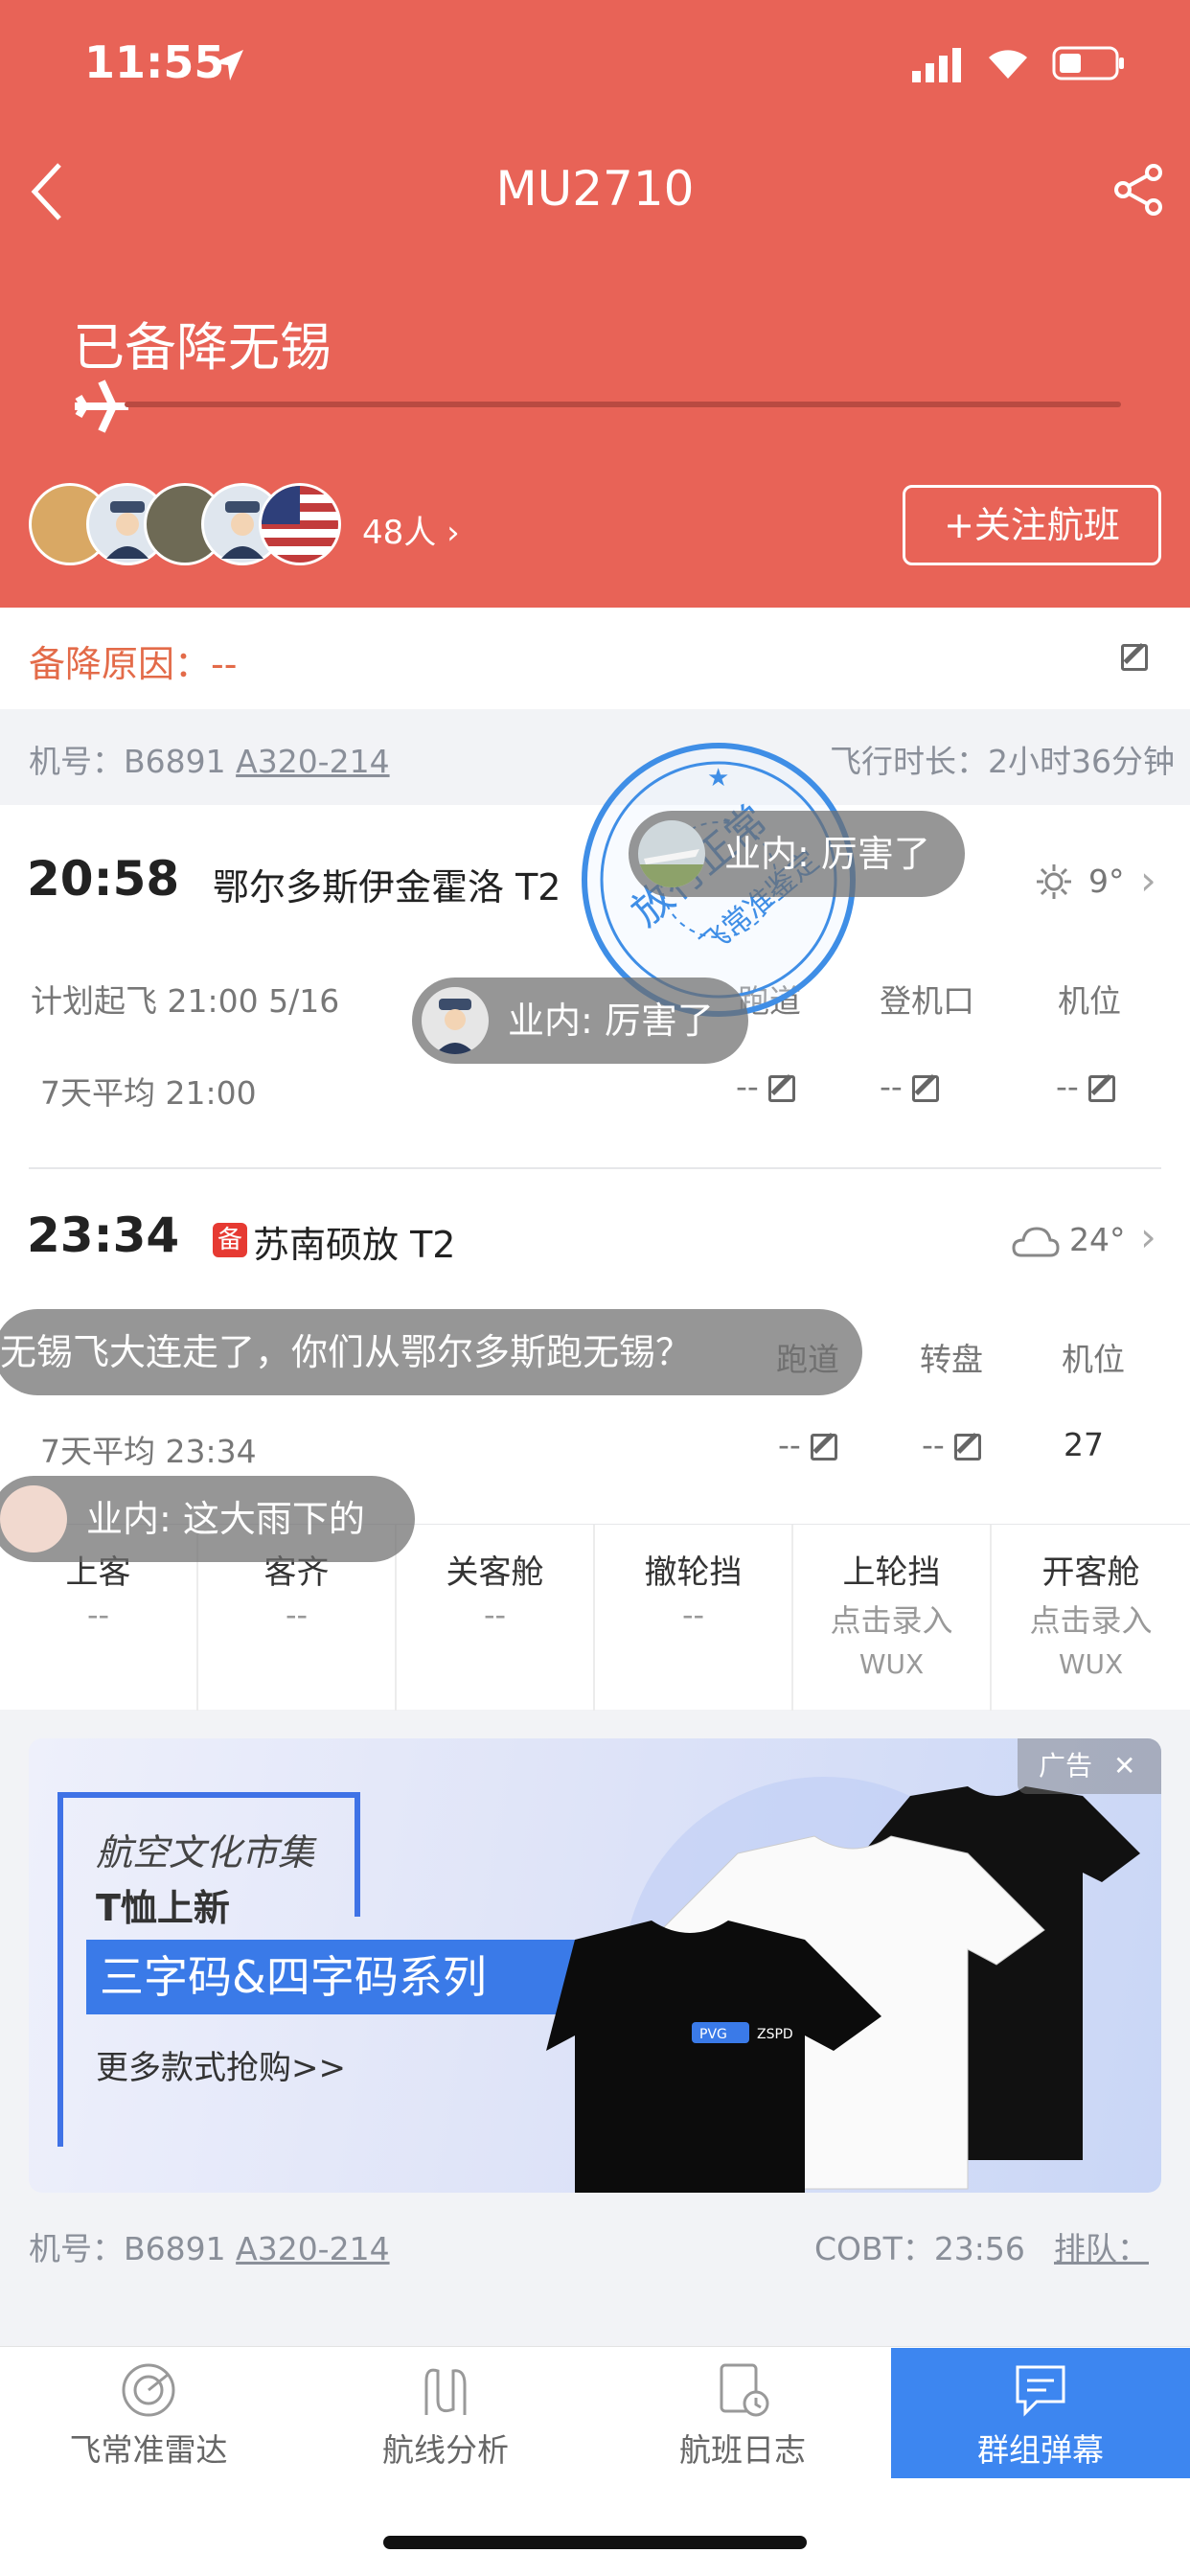 This screenshot has height=2576, width=1190. I want to click on ground-op-label: 上轮挡, so click(891, 1572).